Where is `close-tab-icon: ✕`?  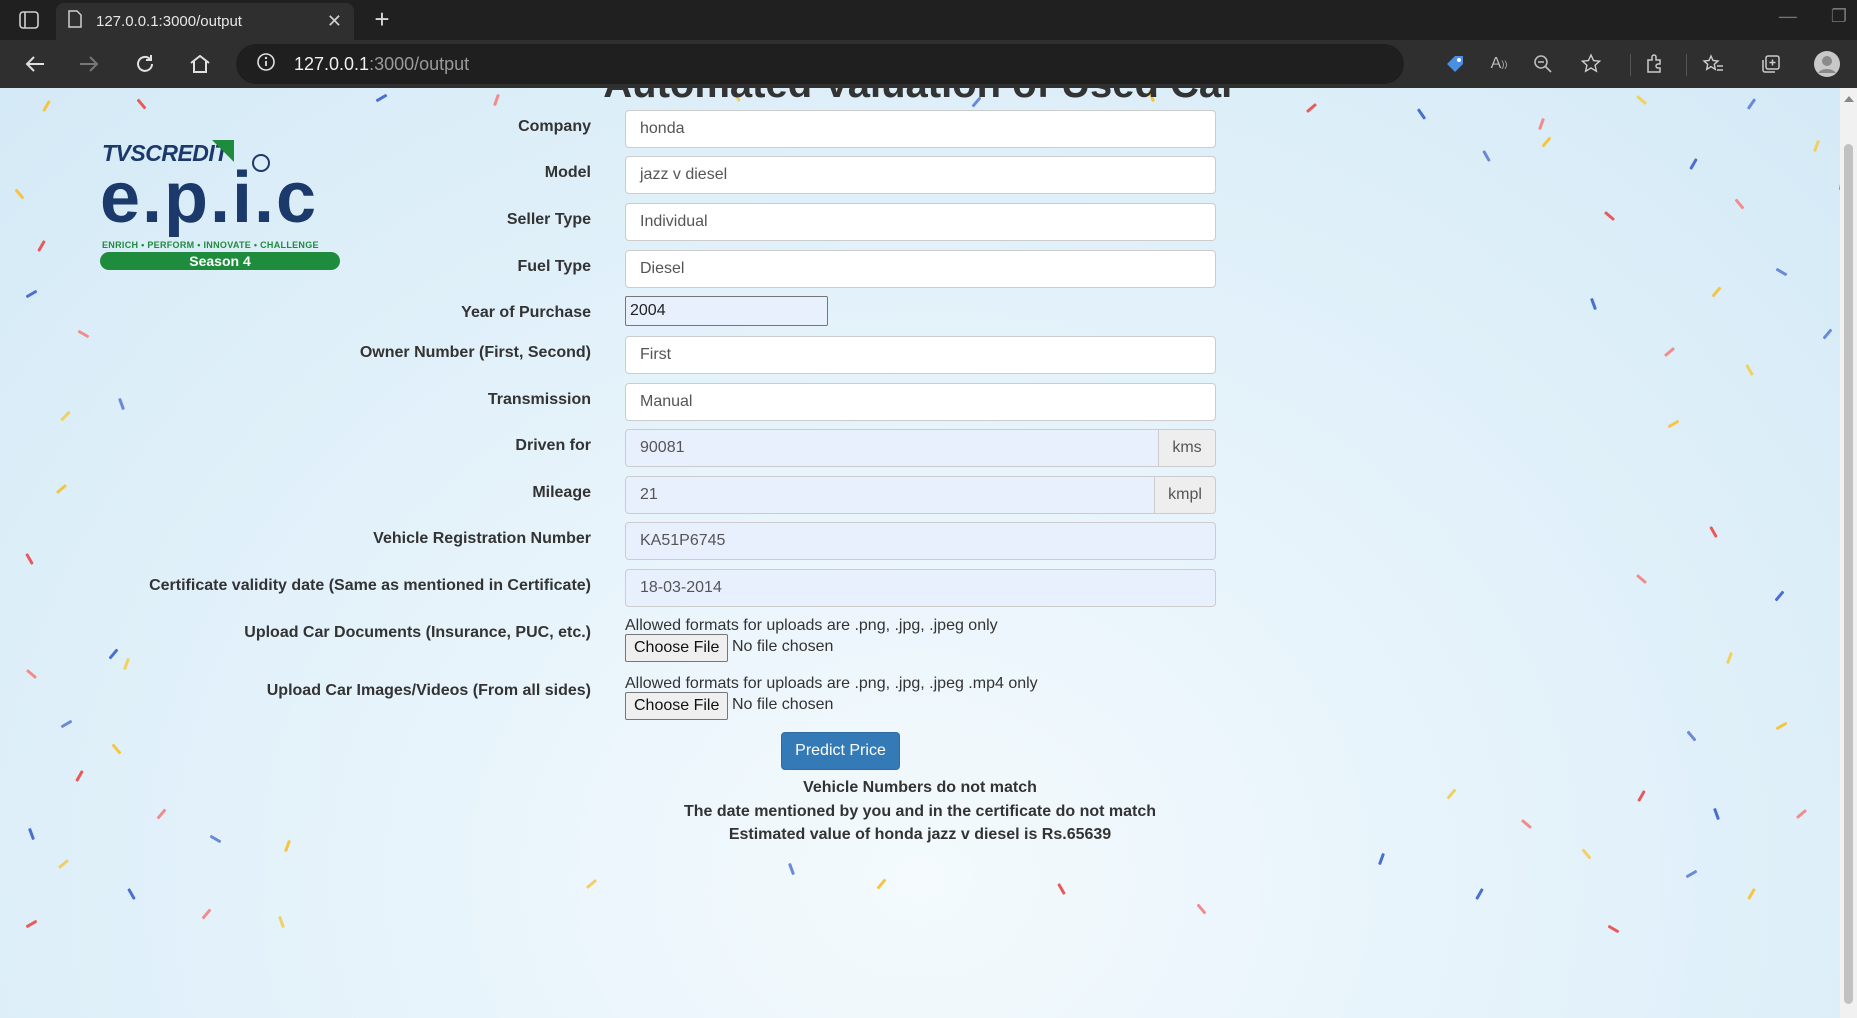 close-tab-icon: ✕ is located at coordinates (334, 21).